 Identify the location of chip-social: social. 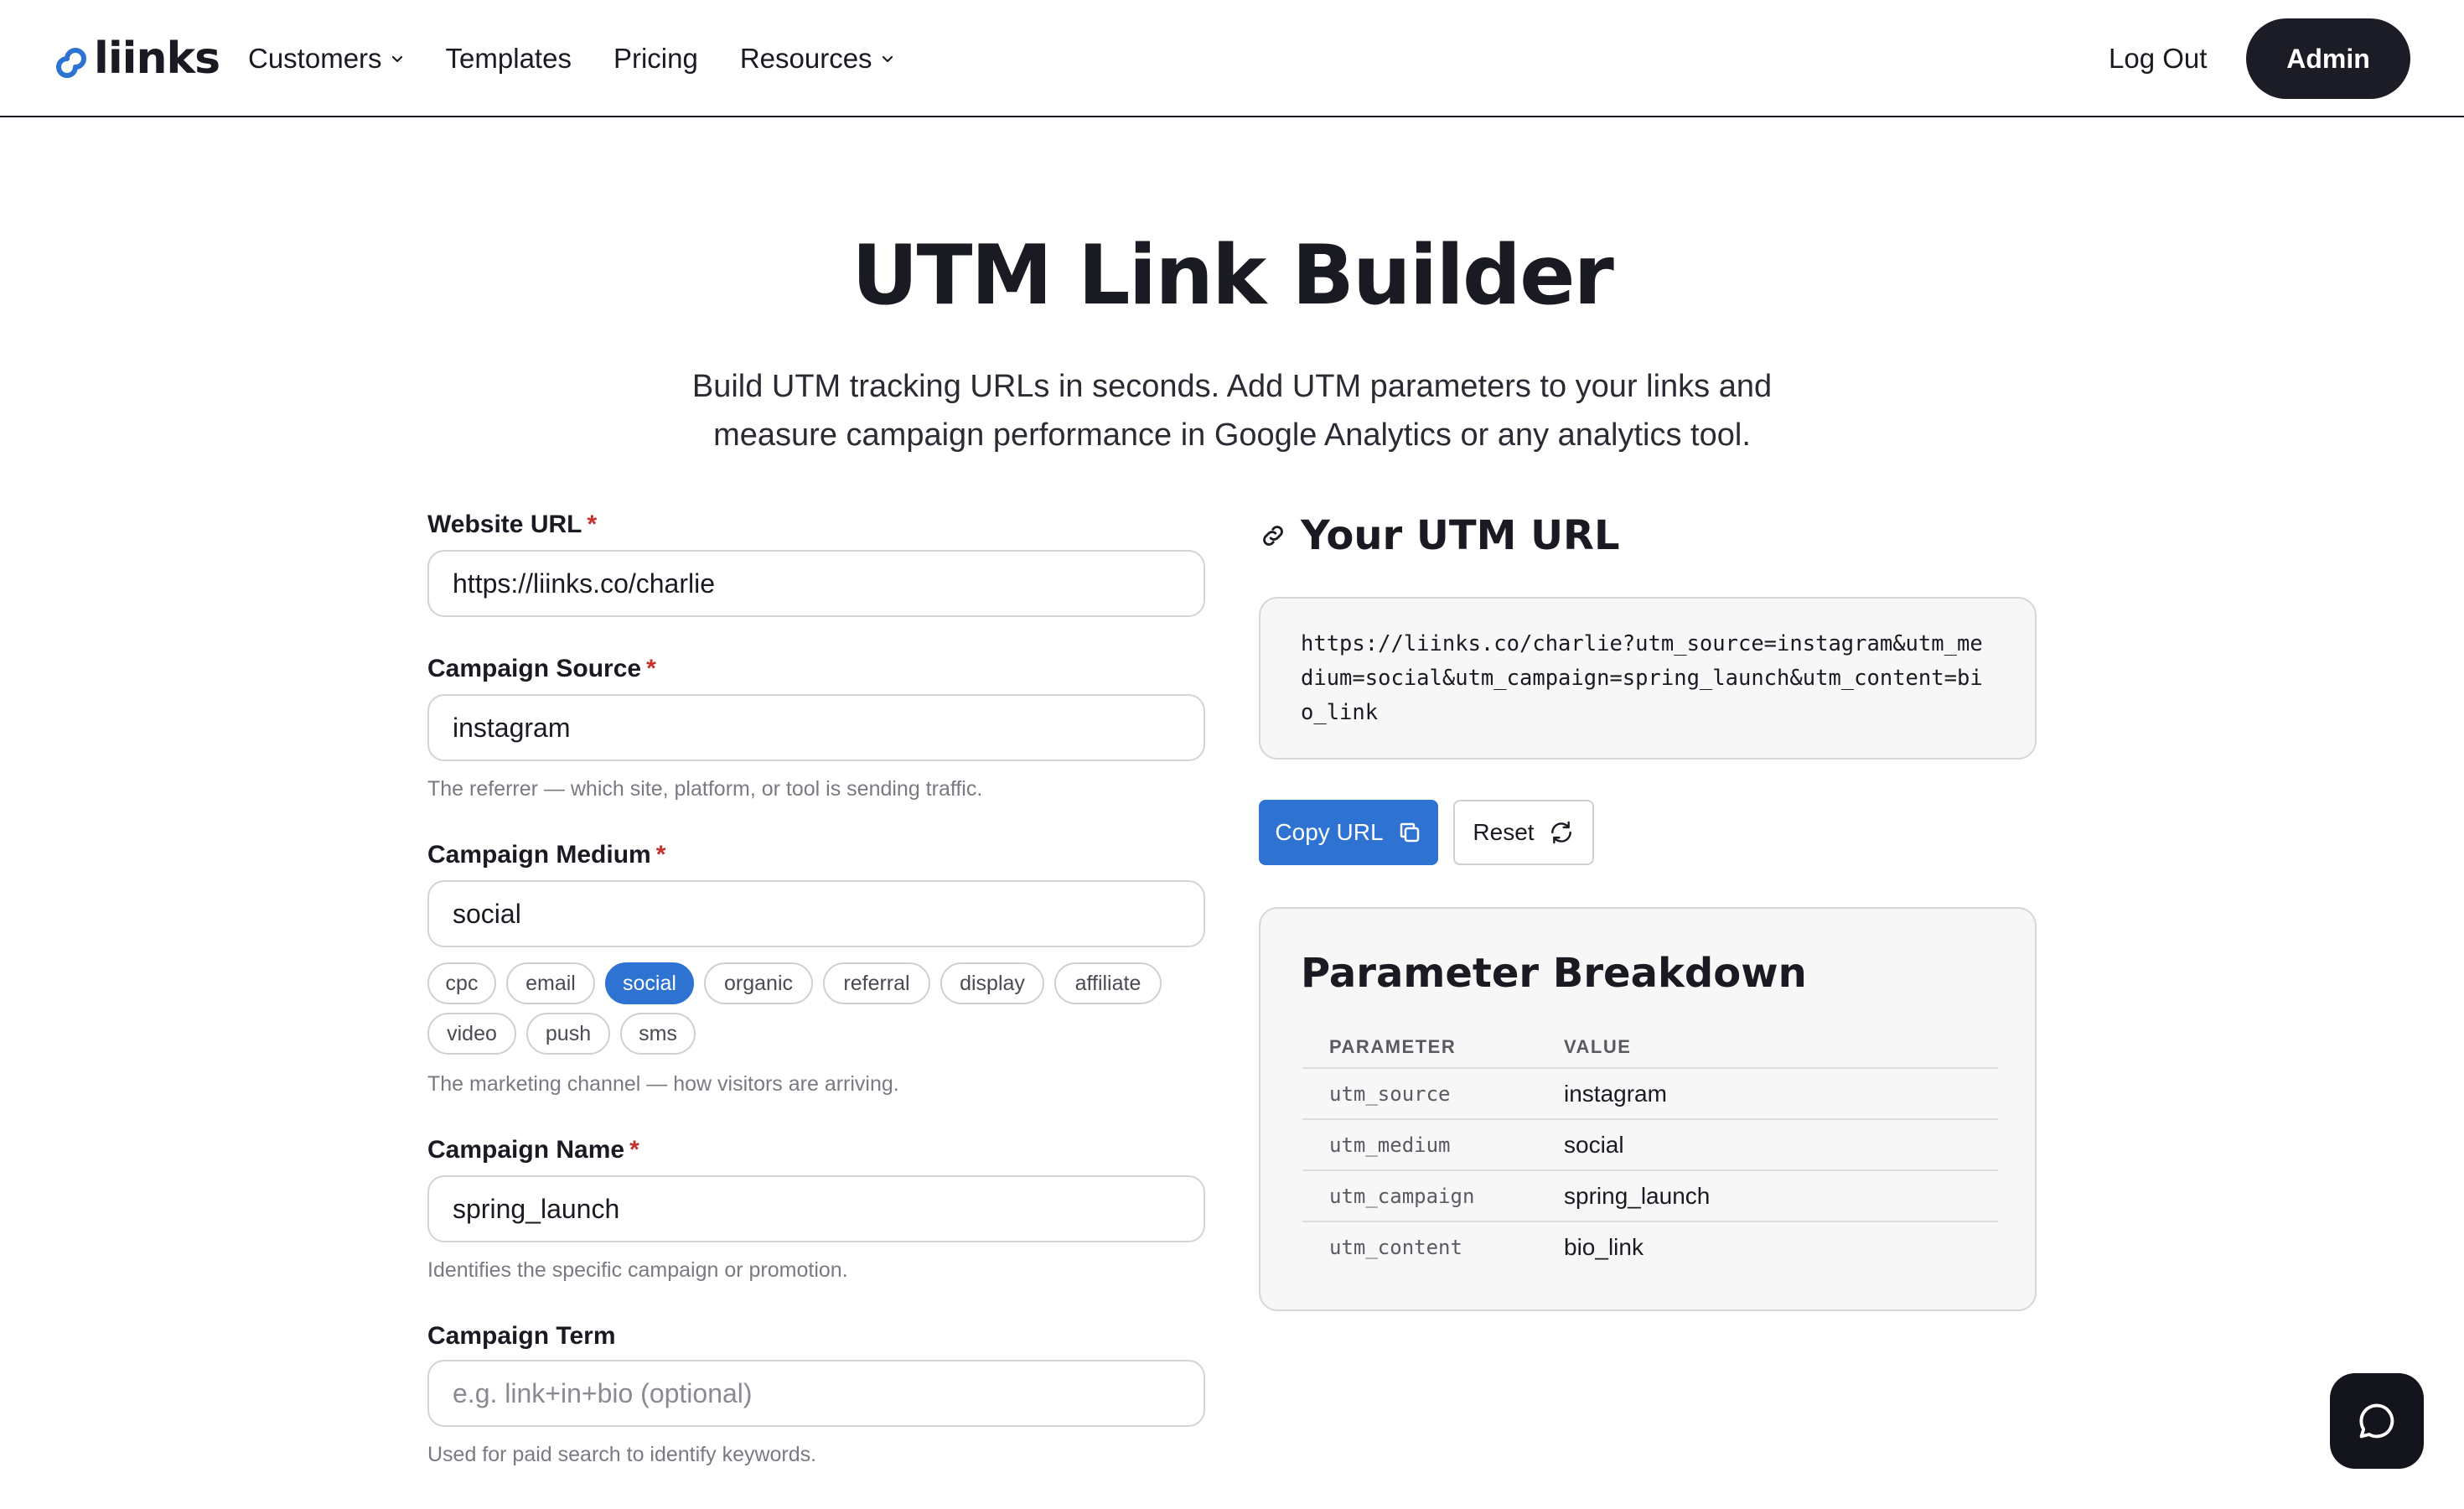
(649, 983).